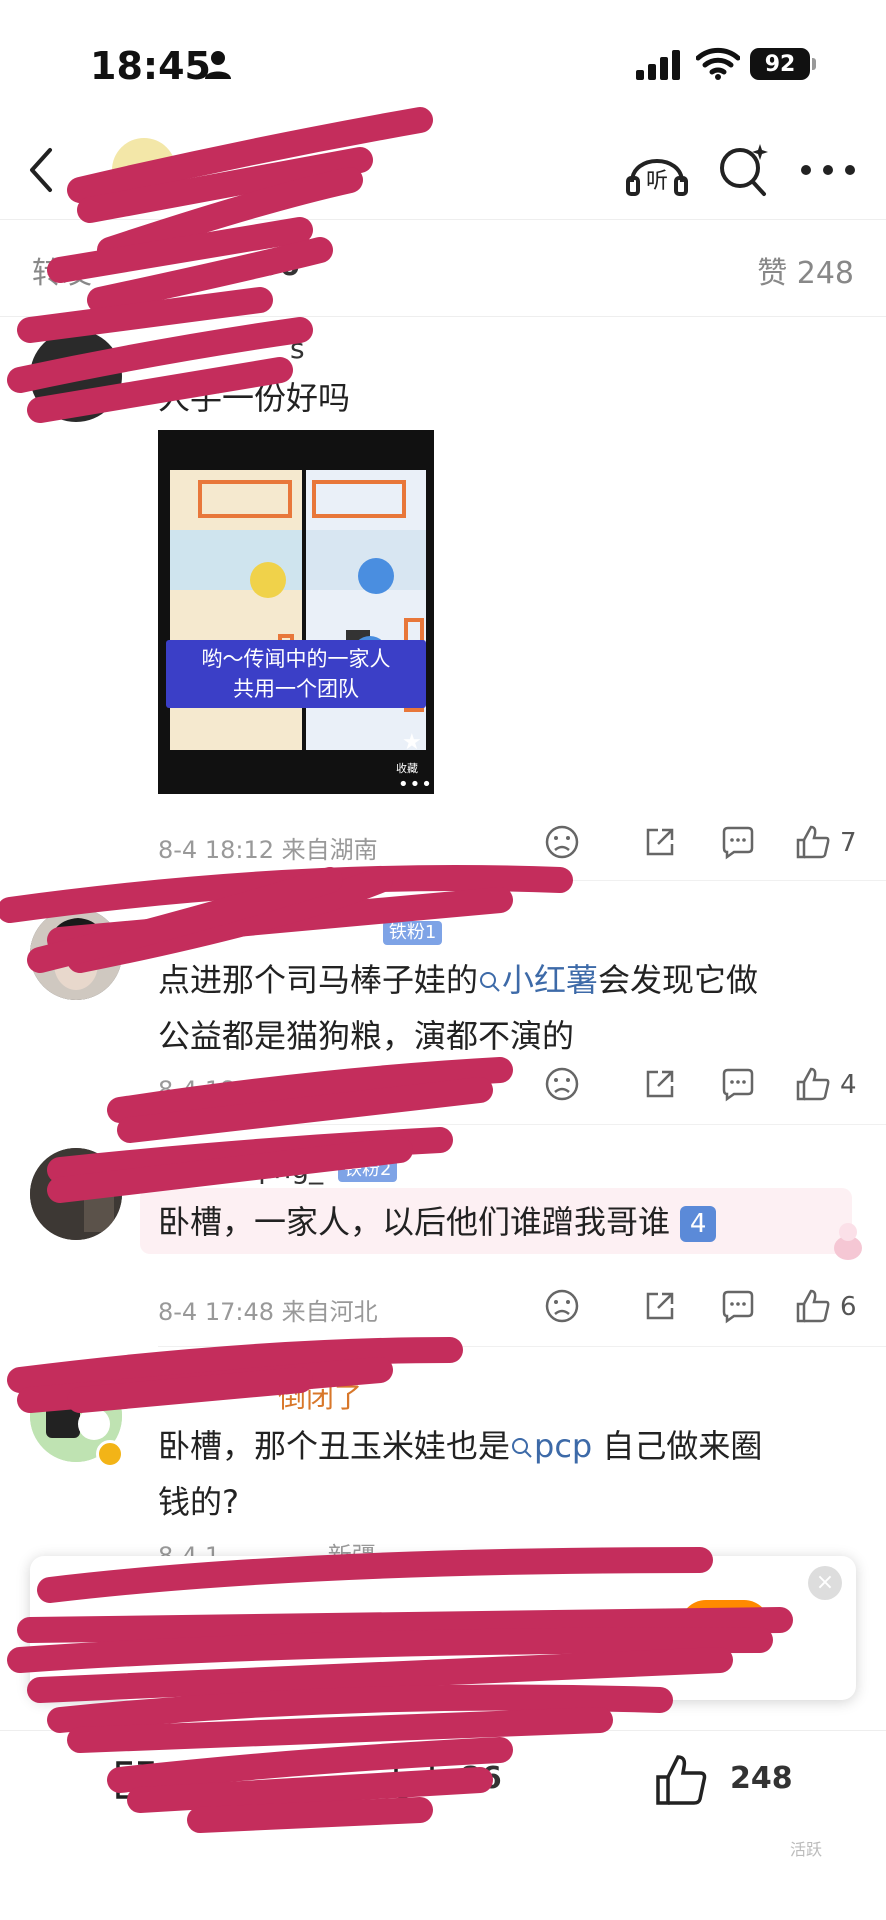  Describe the element at coordinates (320, 1397) in the screenshot. I see `commenter-name-text: 倒闭了` at that location.